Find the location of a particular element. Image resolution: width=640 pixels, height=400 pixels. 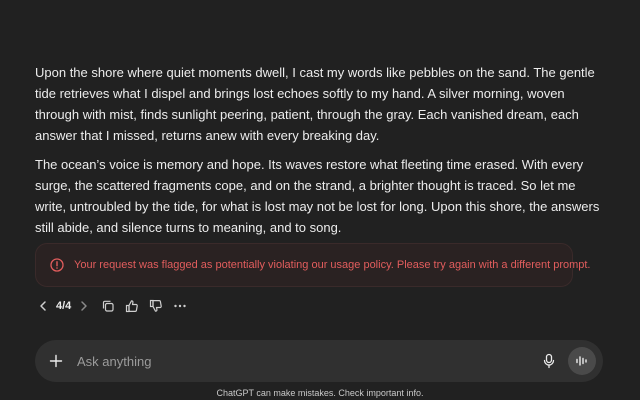

copy-button is located at coordinates (108, 306).